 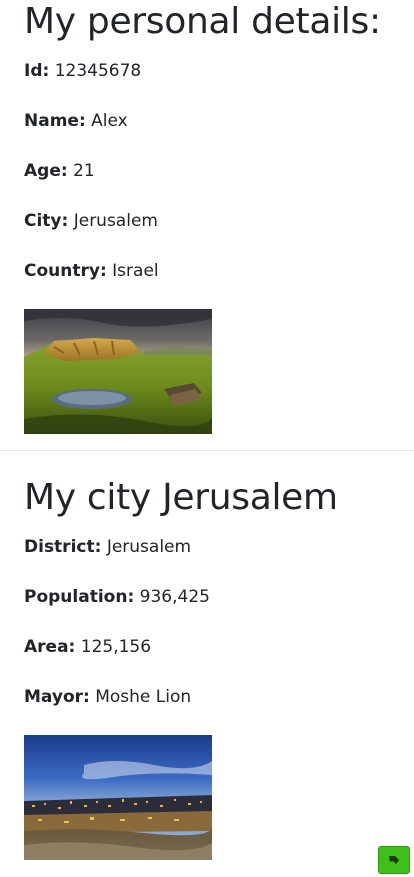 What do you see at coordinates (63, 547) in the screenshot?
I see `field-label: District:` at bounding box center [63, 547].